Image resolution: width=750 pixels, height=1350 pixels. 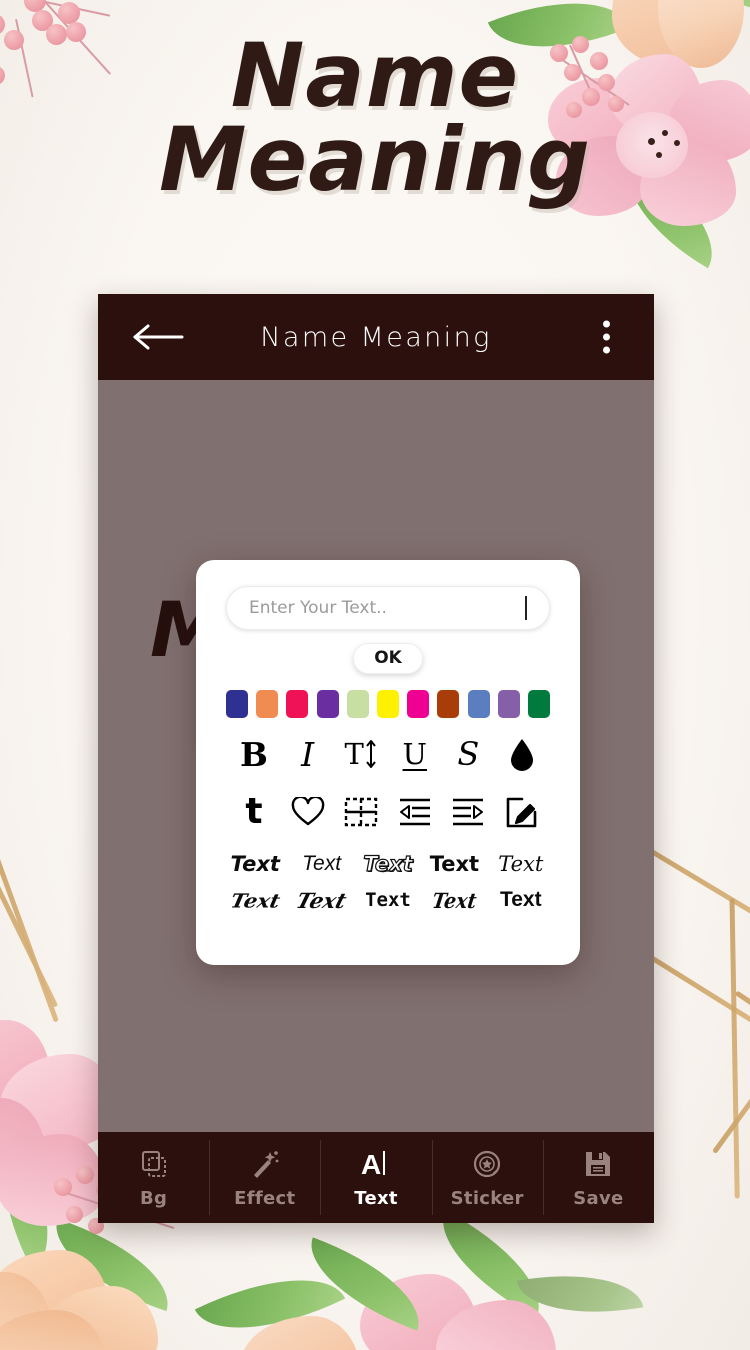 I want to click on bottom-toolbar: Bg Effect A Text Sticker Save, so click(x=376, y=1177).